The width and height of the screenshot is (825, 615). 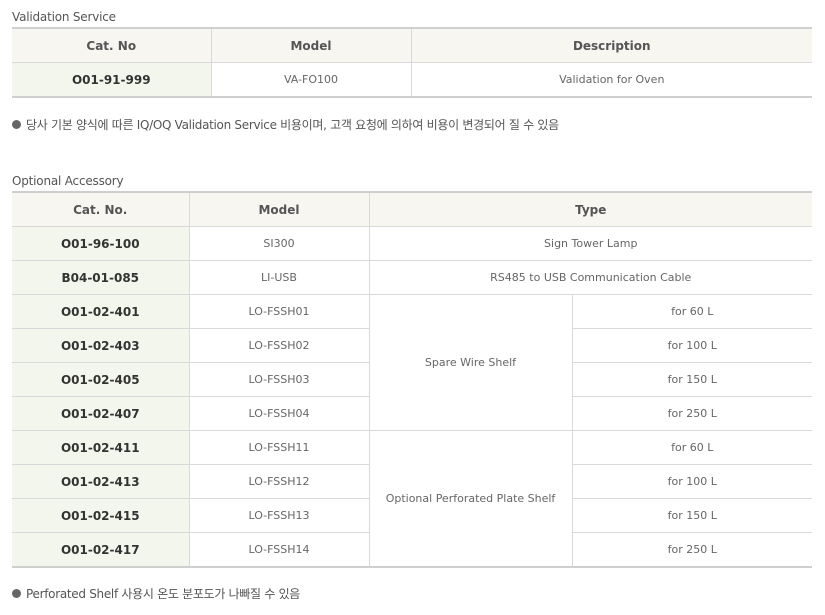 What do you see at coordinates (590, 209) in the screenshot?
I see `header-type: Type` at bounding box center [590, 209].